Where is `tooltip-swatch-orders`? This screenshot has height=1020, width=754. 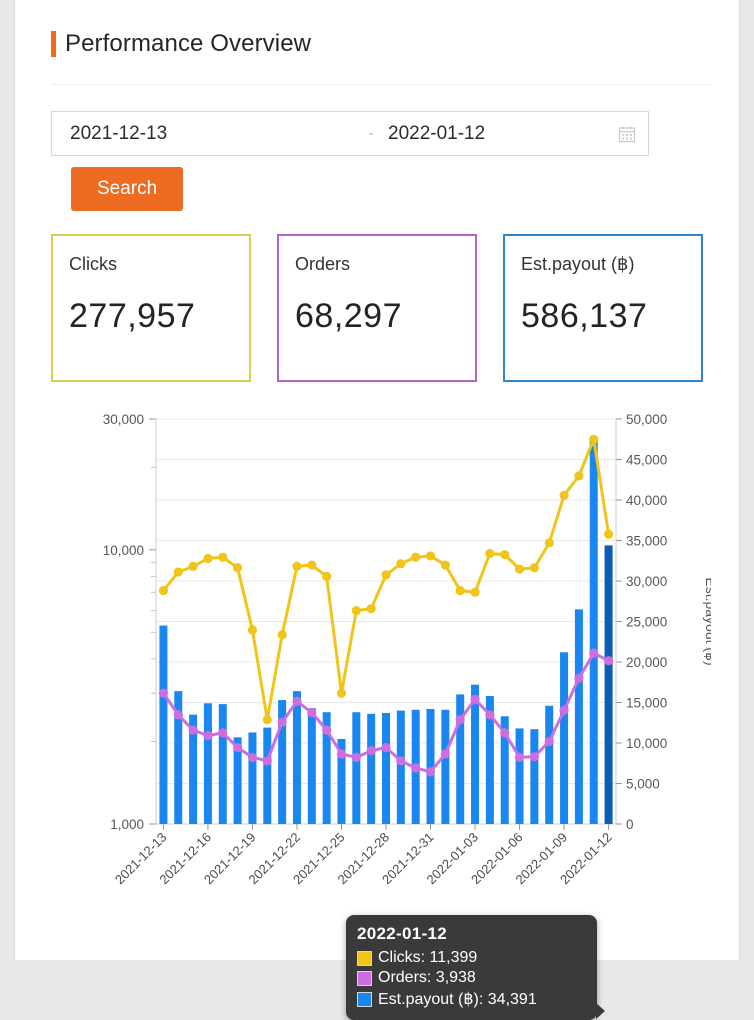 tooltip-swatch-orders is located at coordinates (364, 978).